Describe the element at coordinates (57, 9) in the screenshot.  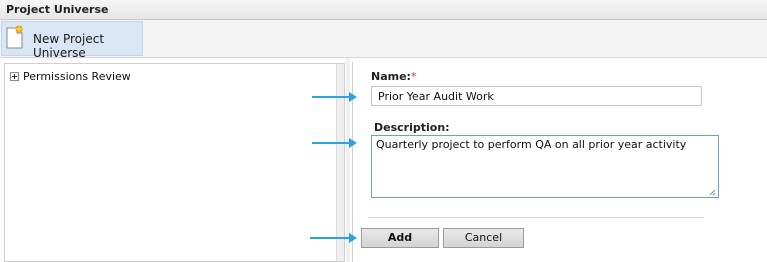
I see `window-title: Project Universe` at that location.